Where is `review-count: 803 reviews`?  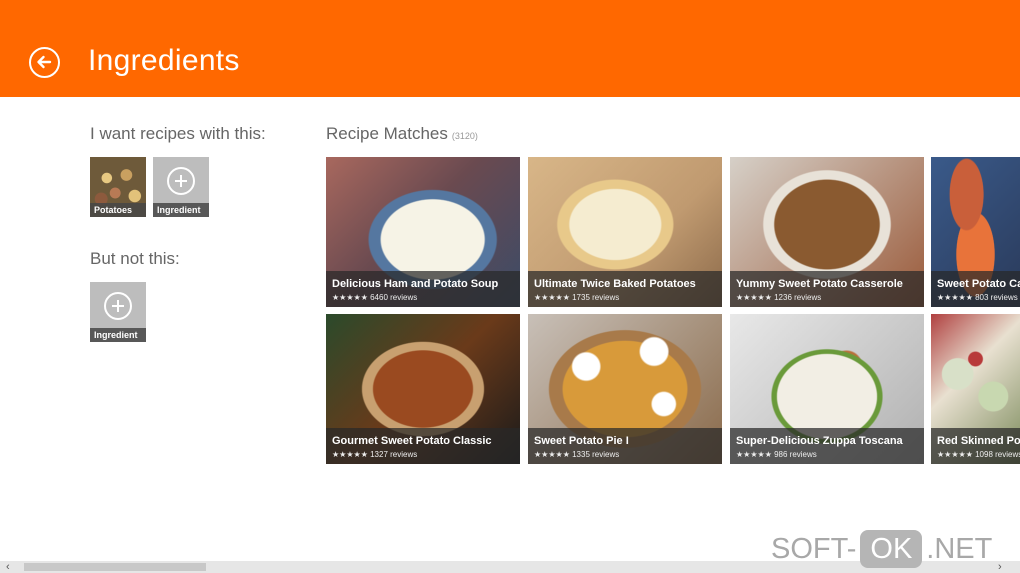
review-count: 803 reviews is located at coordinates (996, 297).